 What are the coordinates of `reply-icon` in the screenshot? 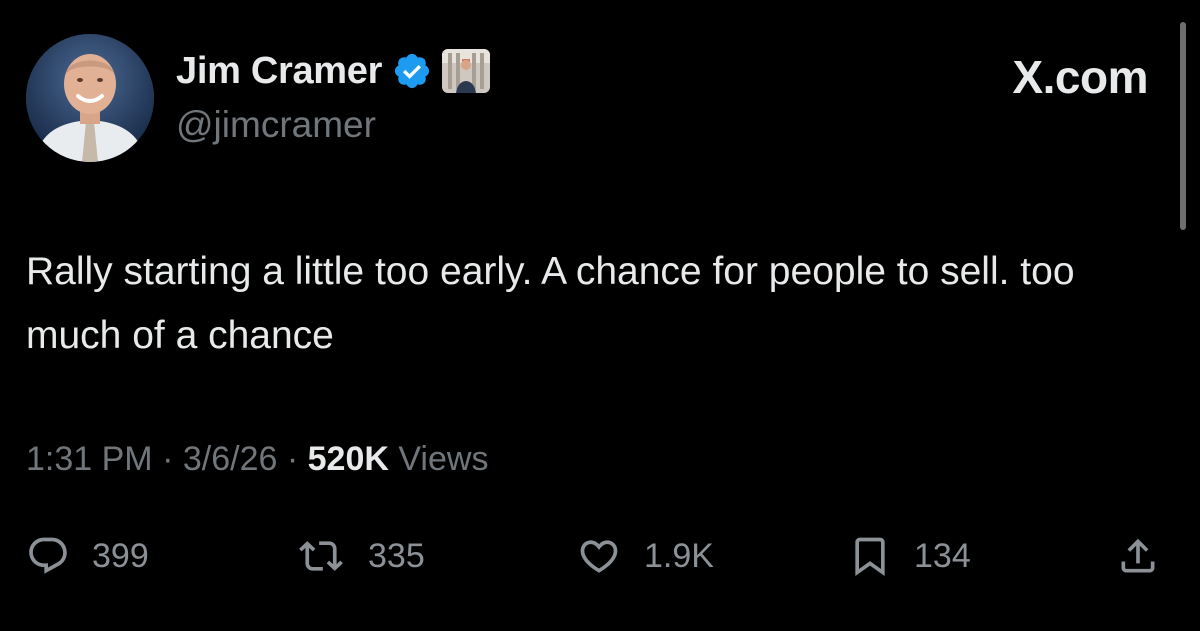 It's located at (48, 555).